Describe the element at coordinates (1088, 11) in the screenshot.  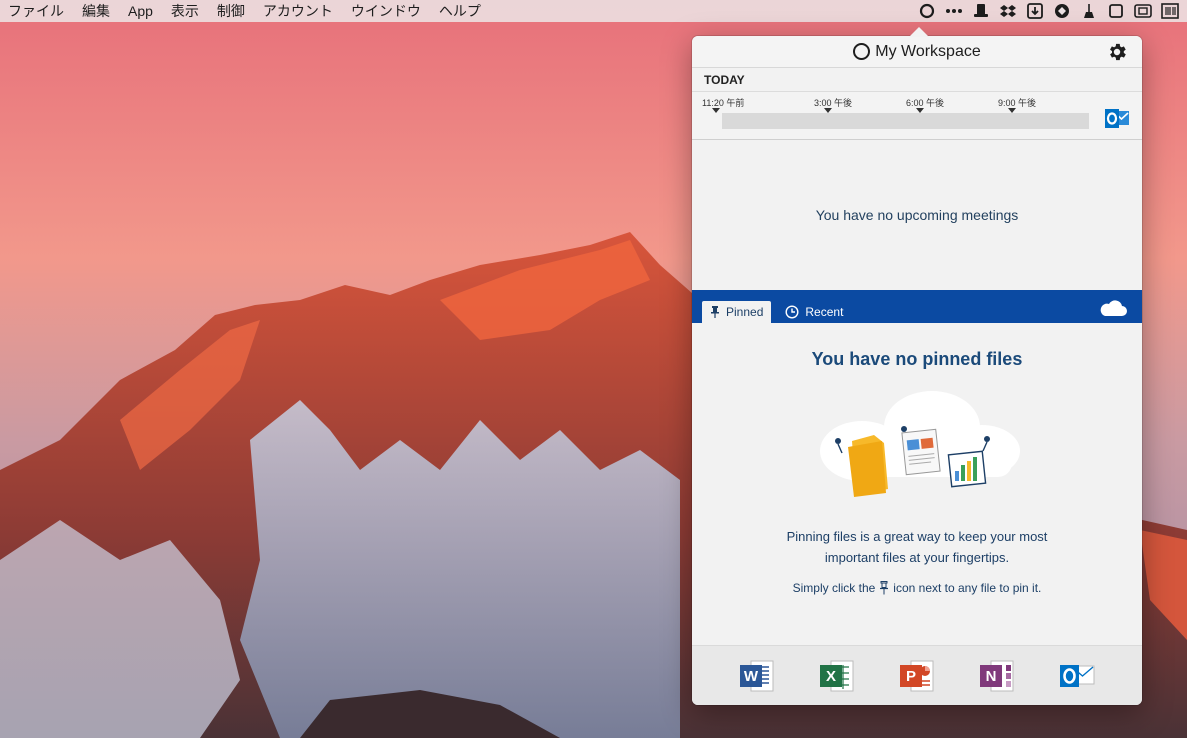
I see `broom-icon` at that location.